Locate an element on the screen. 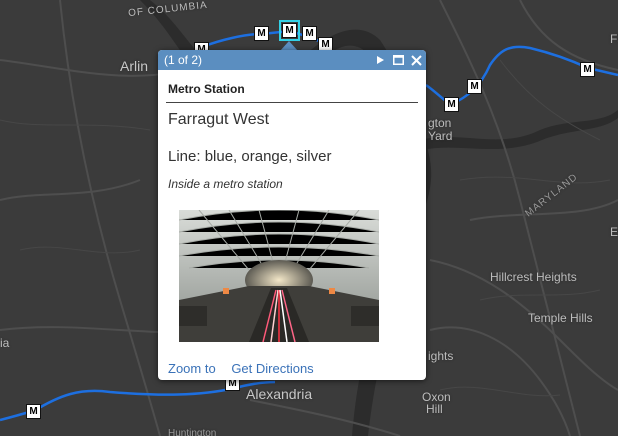 The width and height of the screenshot is (618, 436). hillcrest-heights-label: Hillcrest Heights is located at coordinates (533, 277).